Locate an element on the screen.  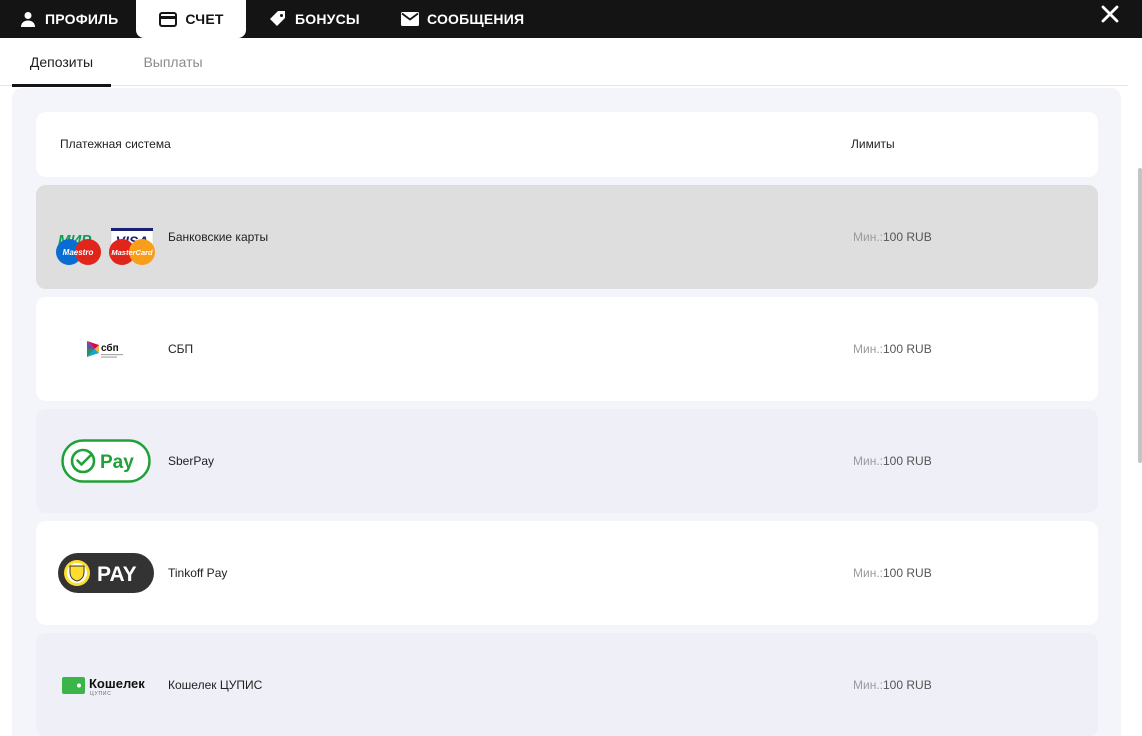
tab-account-label: СЧЕТ is located at coordinates (204, 19).